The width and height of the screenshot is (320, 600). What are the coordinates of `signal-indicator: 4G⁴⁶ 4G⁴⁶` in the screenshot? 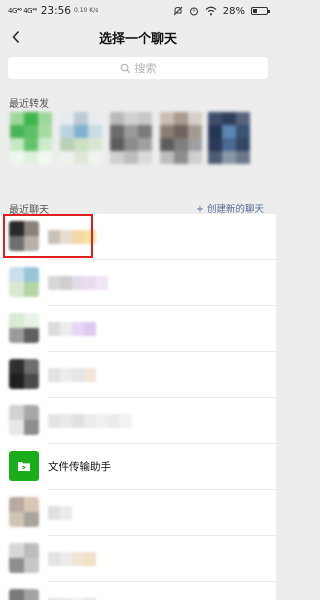 It's located at (22, 10).